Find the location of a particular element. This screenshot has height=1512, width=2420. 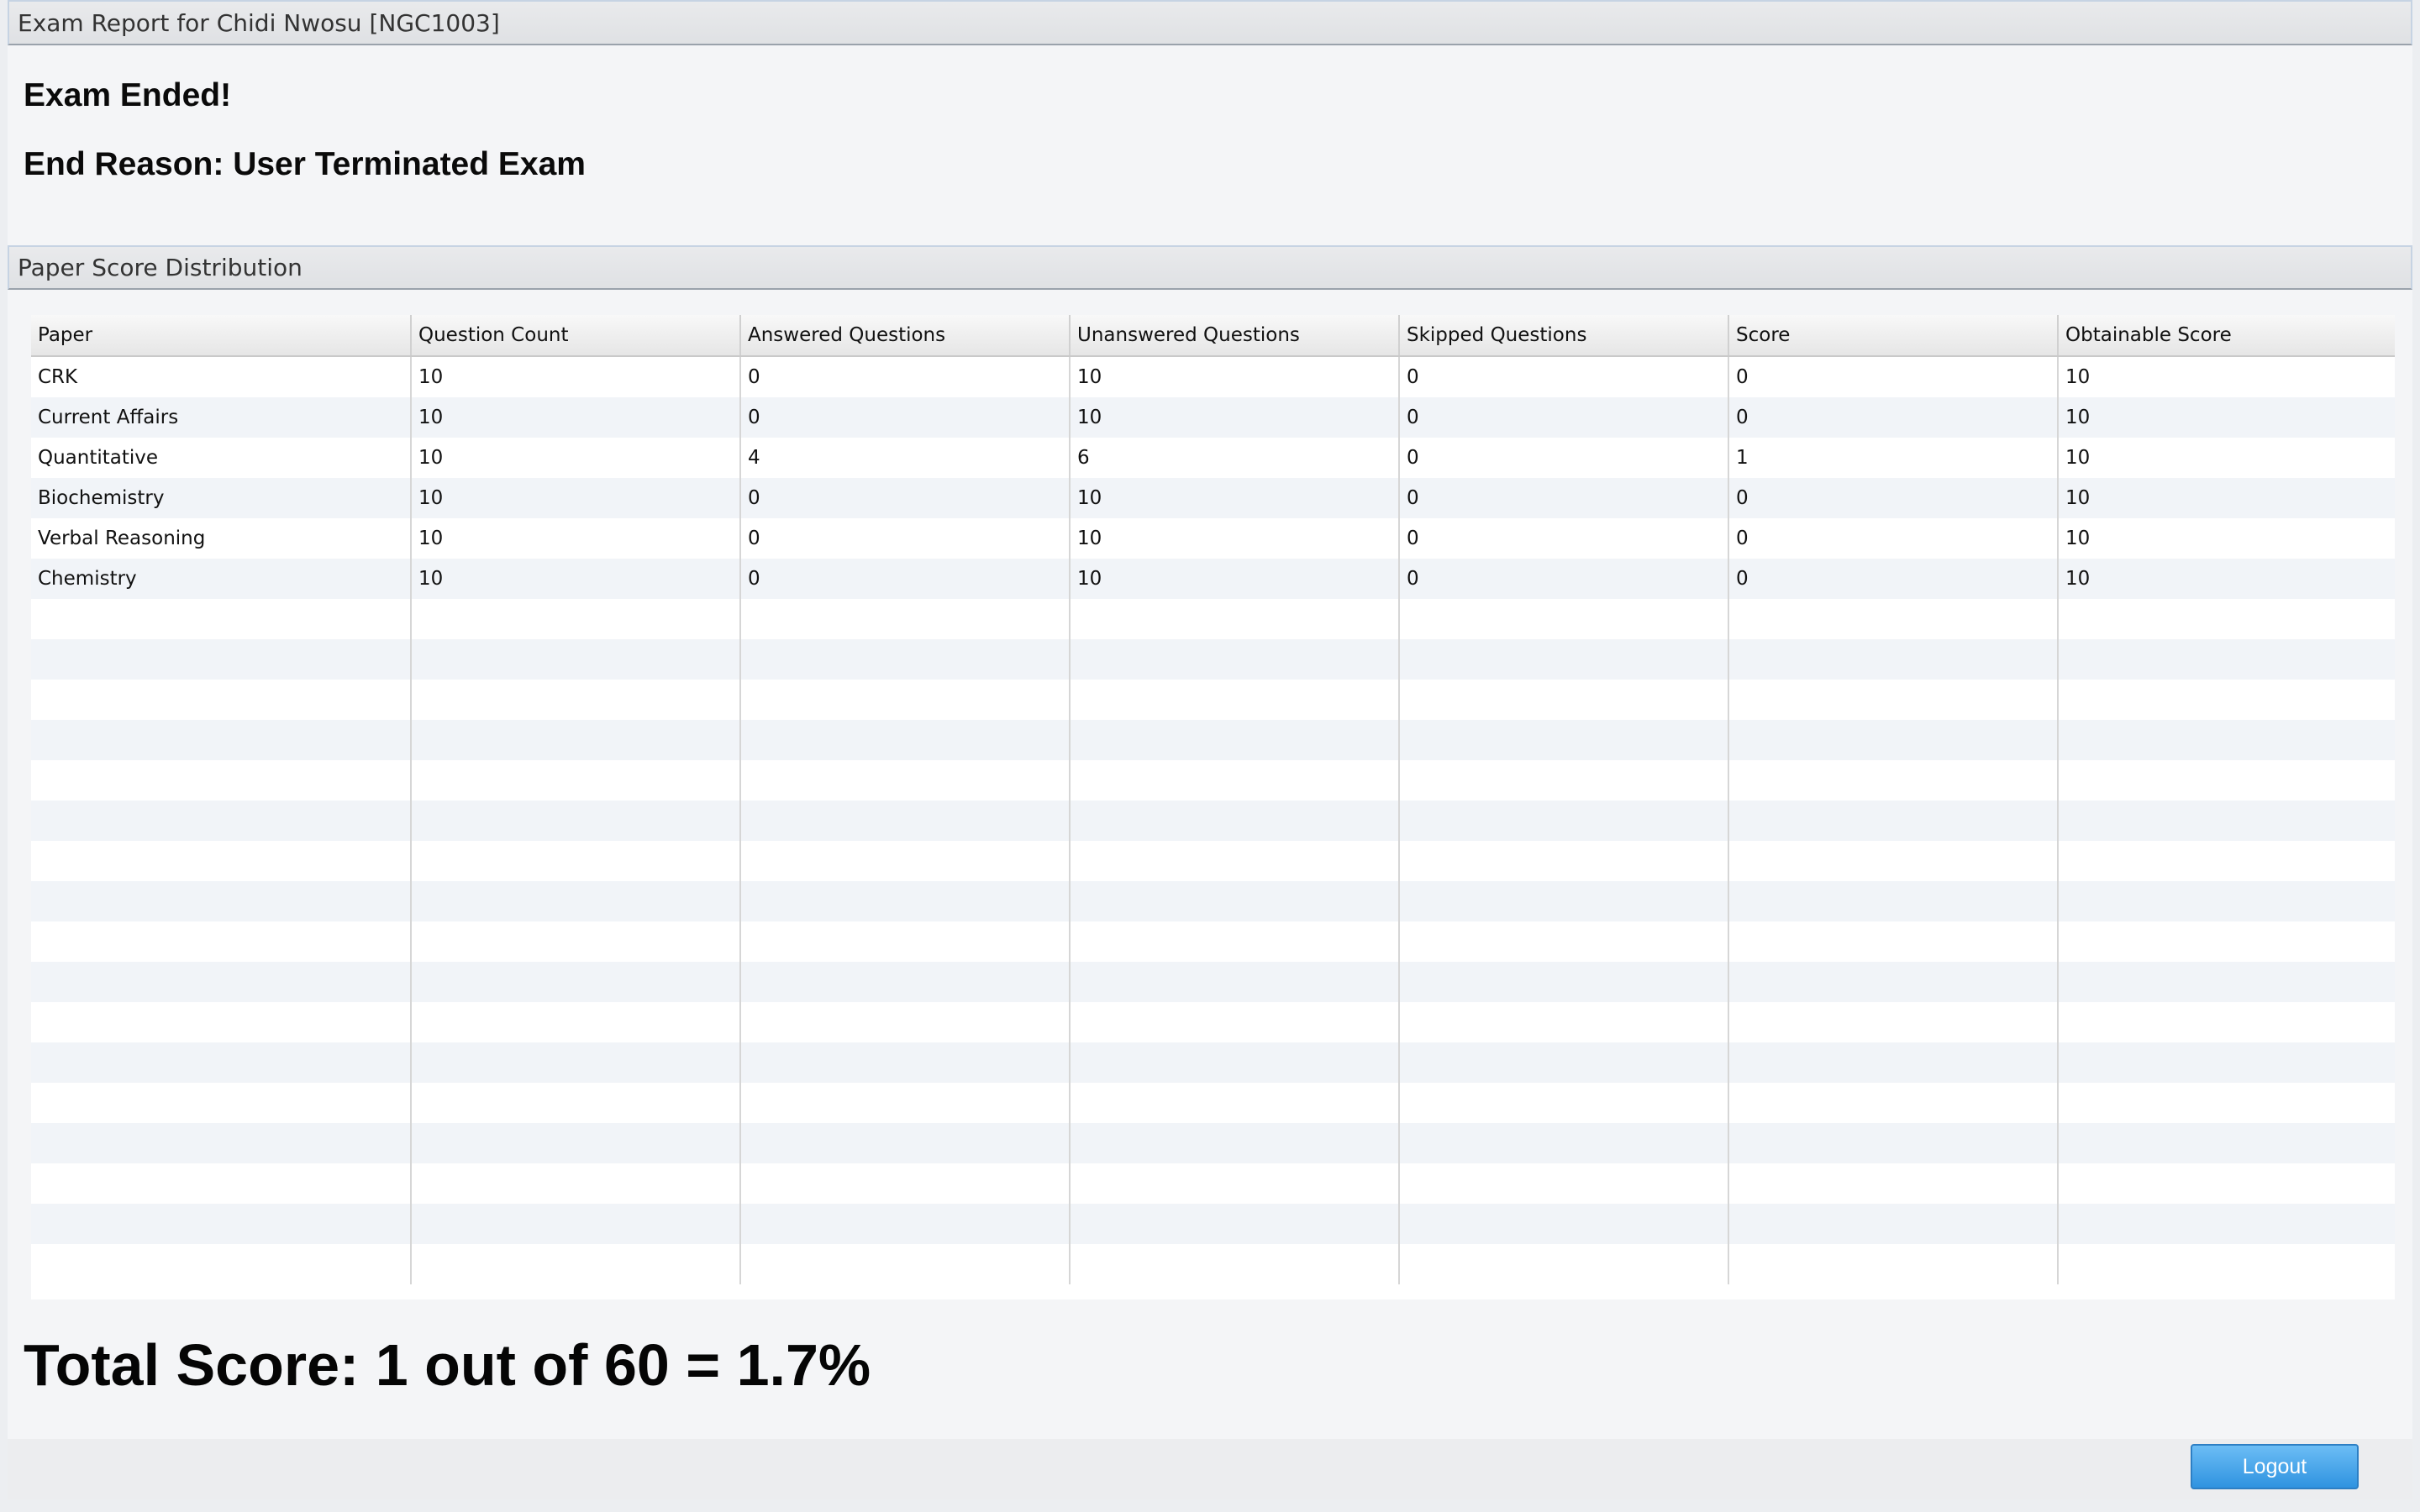

table-row: Biochemistry 10 0 10 0 0 10 is located at coordinates (1213, 498).